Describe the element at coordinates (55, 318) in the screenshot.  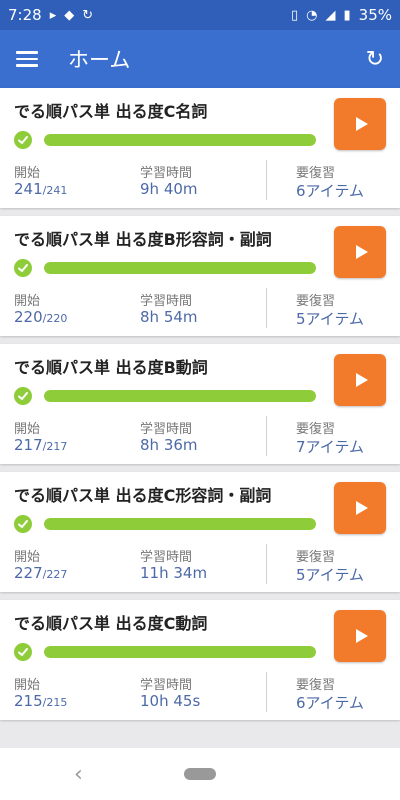
I see `start-total: /220` at that location.